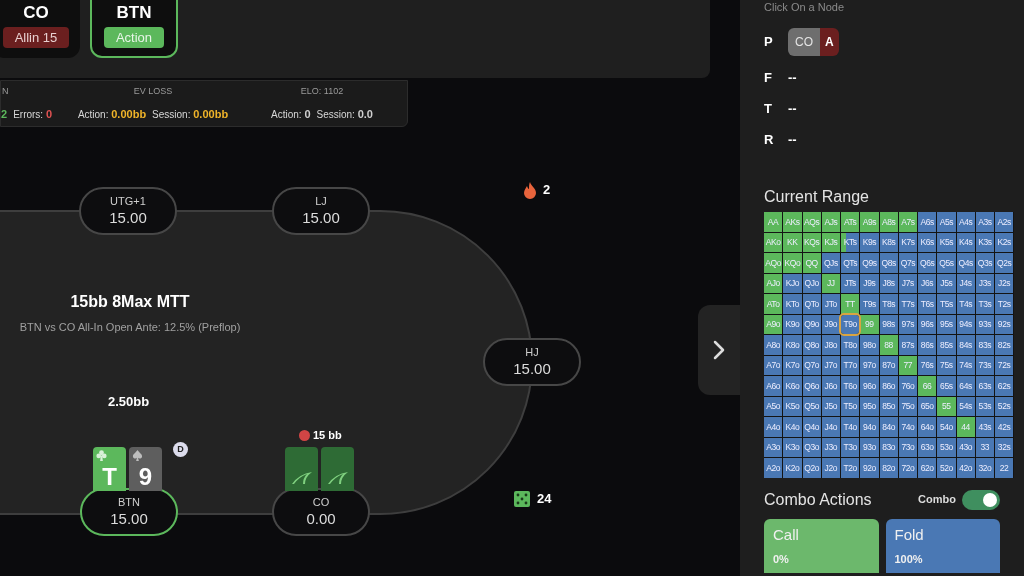  What do you see at coordinates (321, 512) in the screenshot?
I see `player-seat: CO 0.00` at bounding box center [321, 512].